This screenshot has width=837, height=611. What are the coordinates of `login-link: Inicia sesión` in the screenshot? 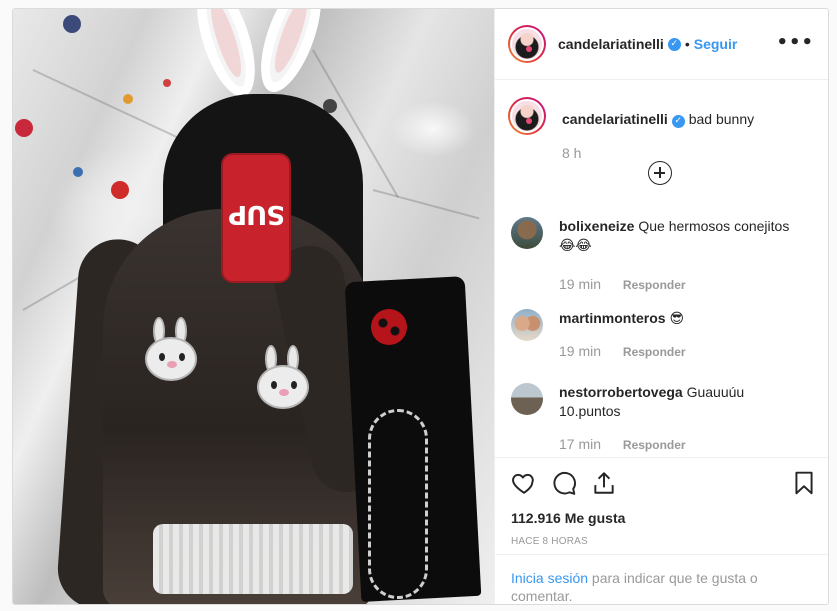 It's located at (549, 578).